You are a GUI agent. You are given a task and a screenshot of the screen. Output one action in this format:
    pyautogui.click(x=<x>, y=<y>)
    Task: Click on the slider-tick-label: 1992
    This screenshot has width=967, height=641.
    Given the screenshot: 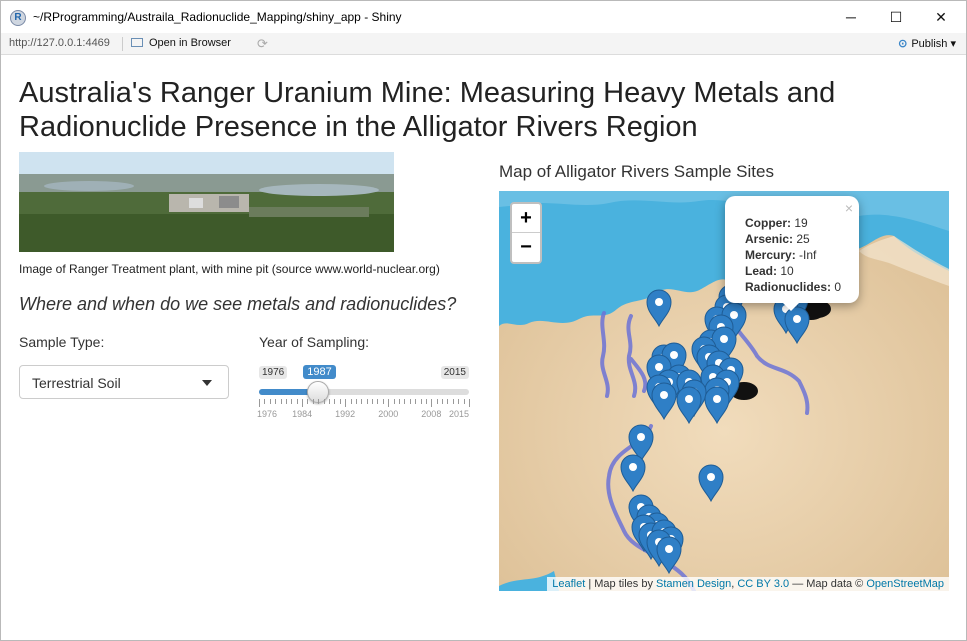 What is the action you would take?
    pyautogui.click(x=345, y=414)
    